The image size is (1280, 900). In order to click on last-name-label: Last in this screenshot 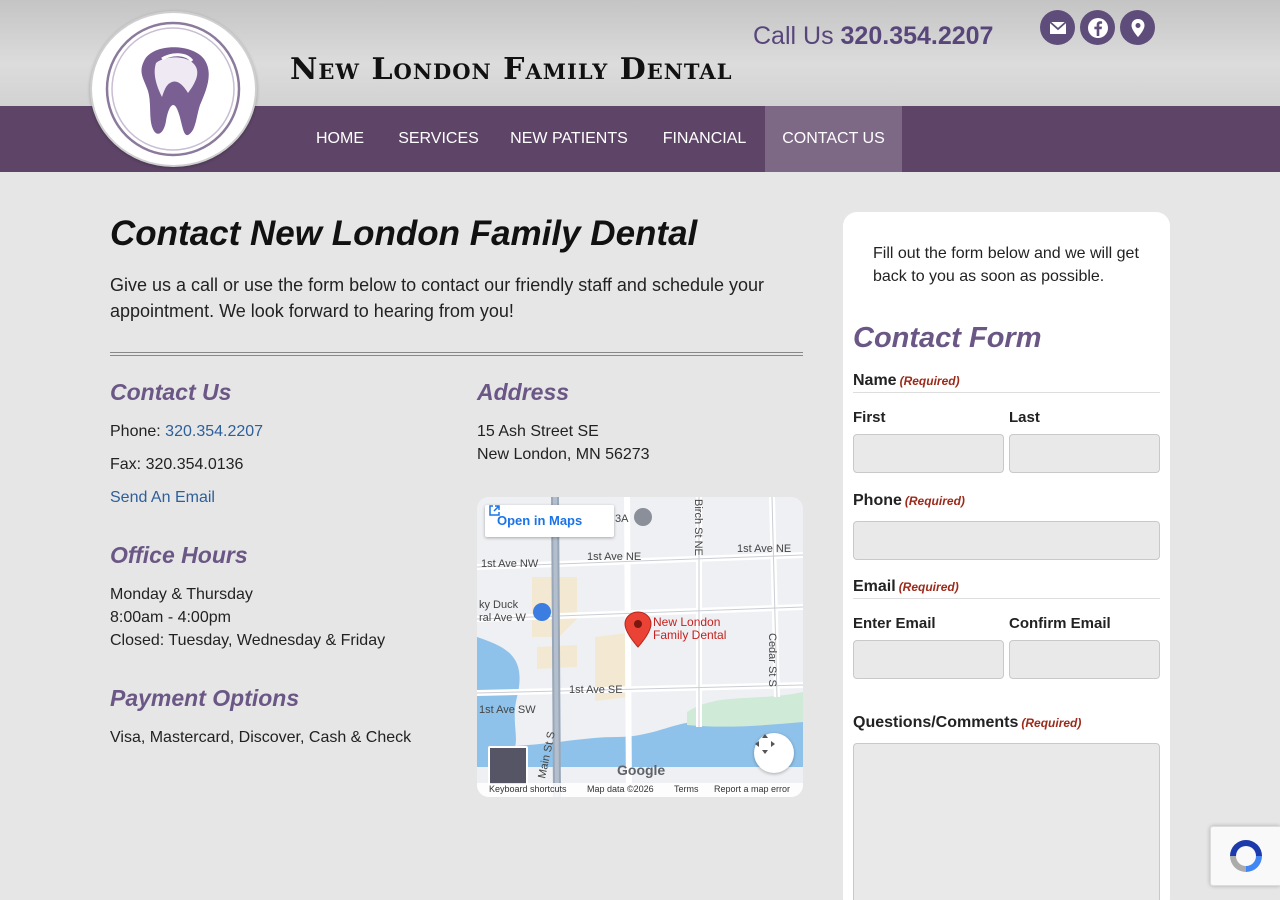, I will do `click(1024, 417)`.